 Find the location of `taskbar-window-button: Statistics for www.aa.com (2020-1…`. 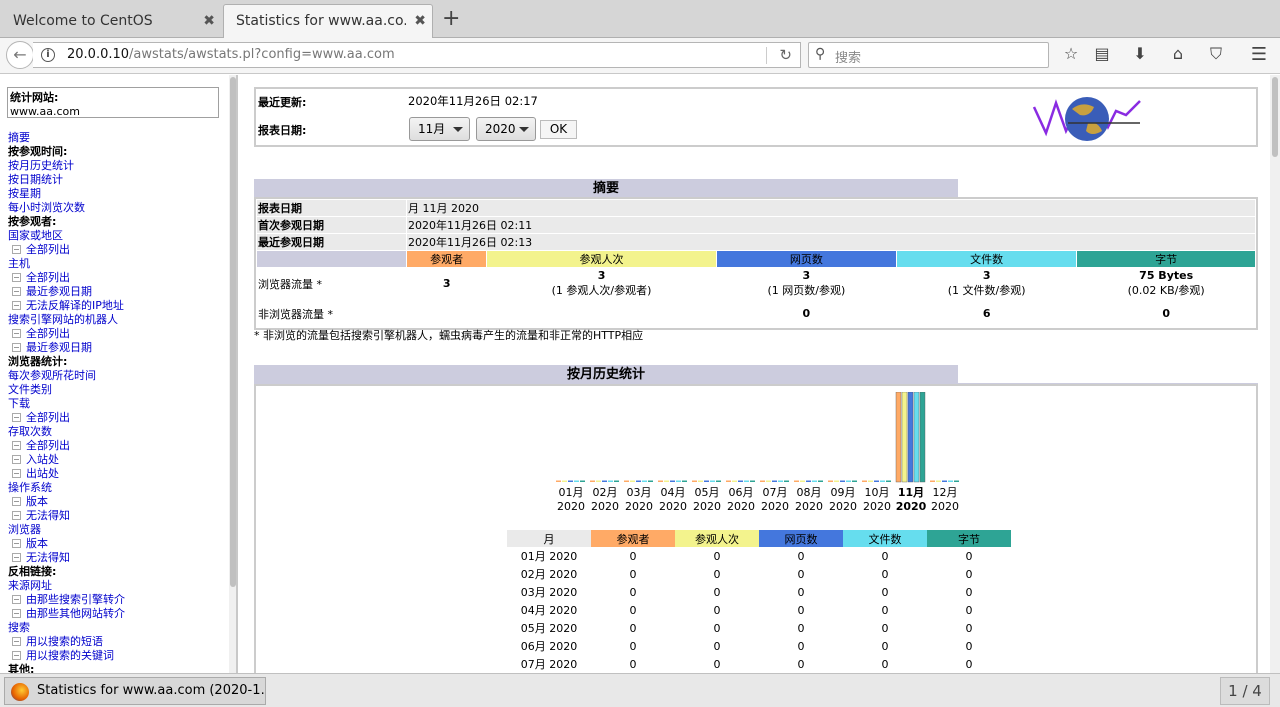

taskbar-window-button: Statistics for www.aa.com (2020-1… is located at coordinates (135, 691).